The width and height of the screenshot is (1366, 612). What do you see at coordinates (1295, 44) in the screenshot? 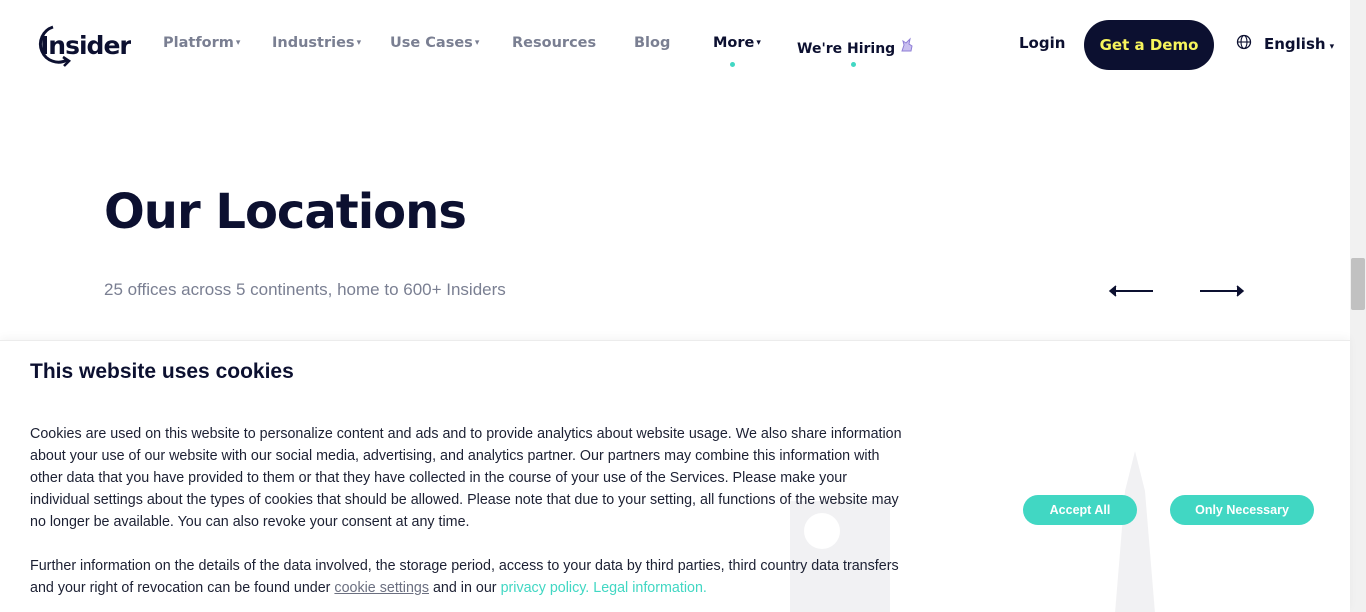
I see `language-label: English` at bounding box center [1295, 44].